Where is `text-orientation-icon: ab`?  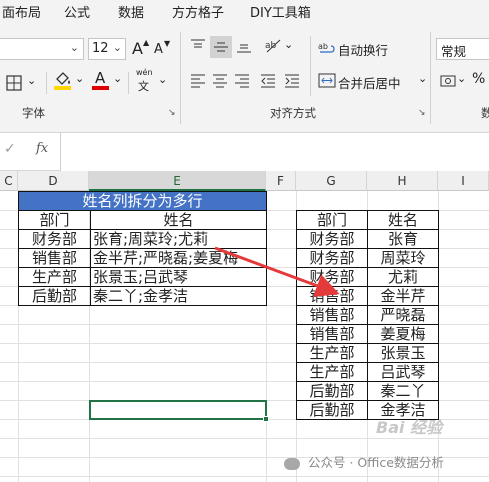 text-orientation-icon: ab is located at coordinates (273, 46).